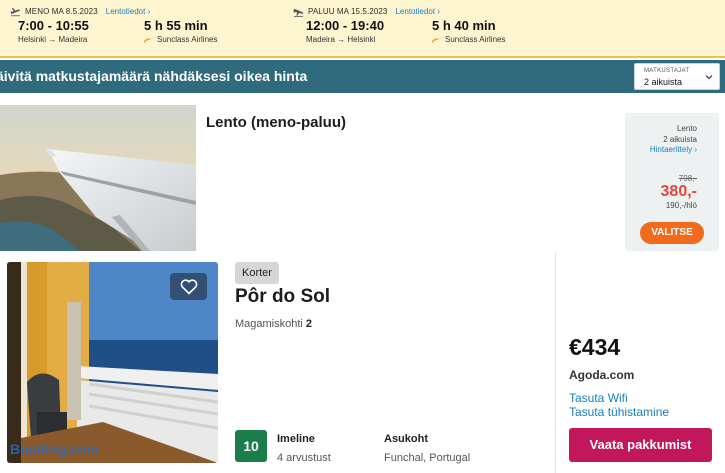 This screenshot has height=473, width=725. I want to click on outbound-flight-info-link: Lentotiedot ›, so click(128, 11).